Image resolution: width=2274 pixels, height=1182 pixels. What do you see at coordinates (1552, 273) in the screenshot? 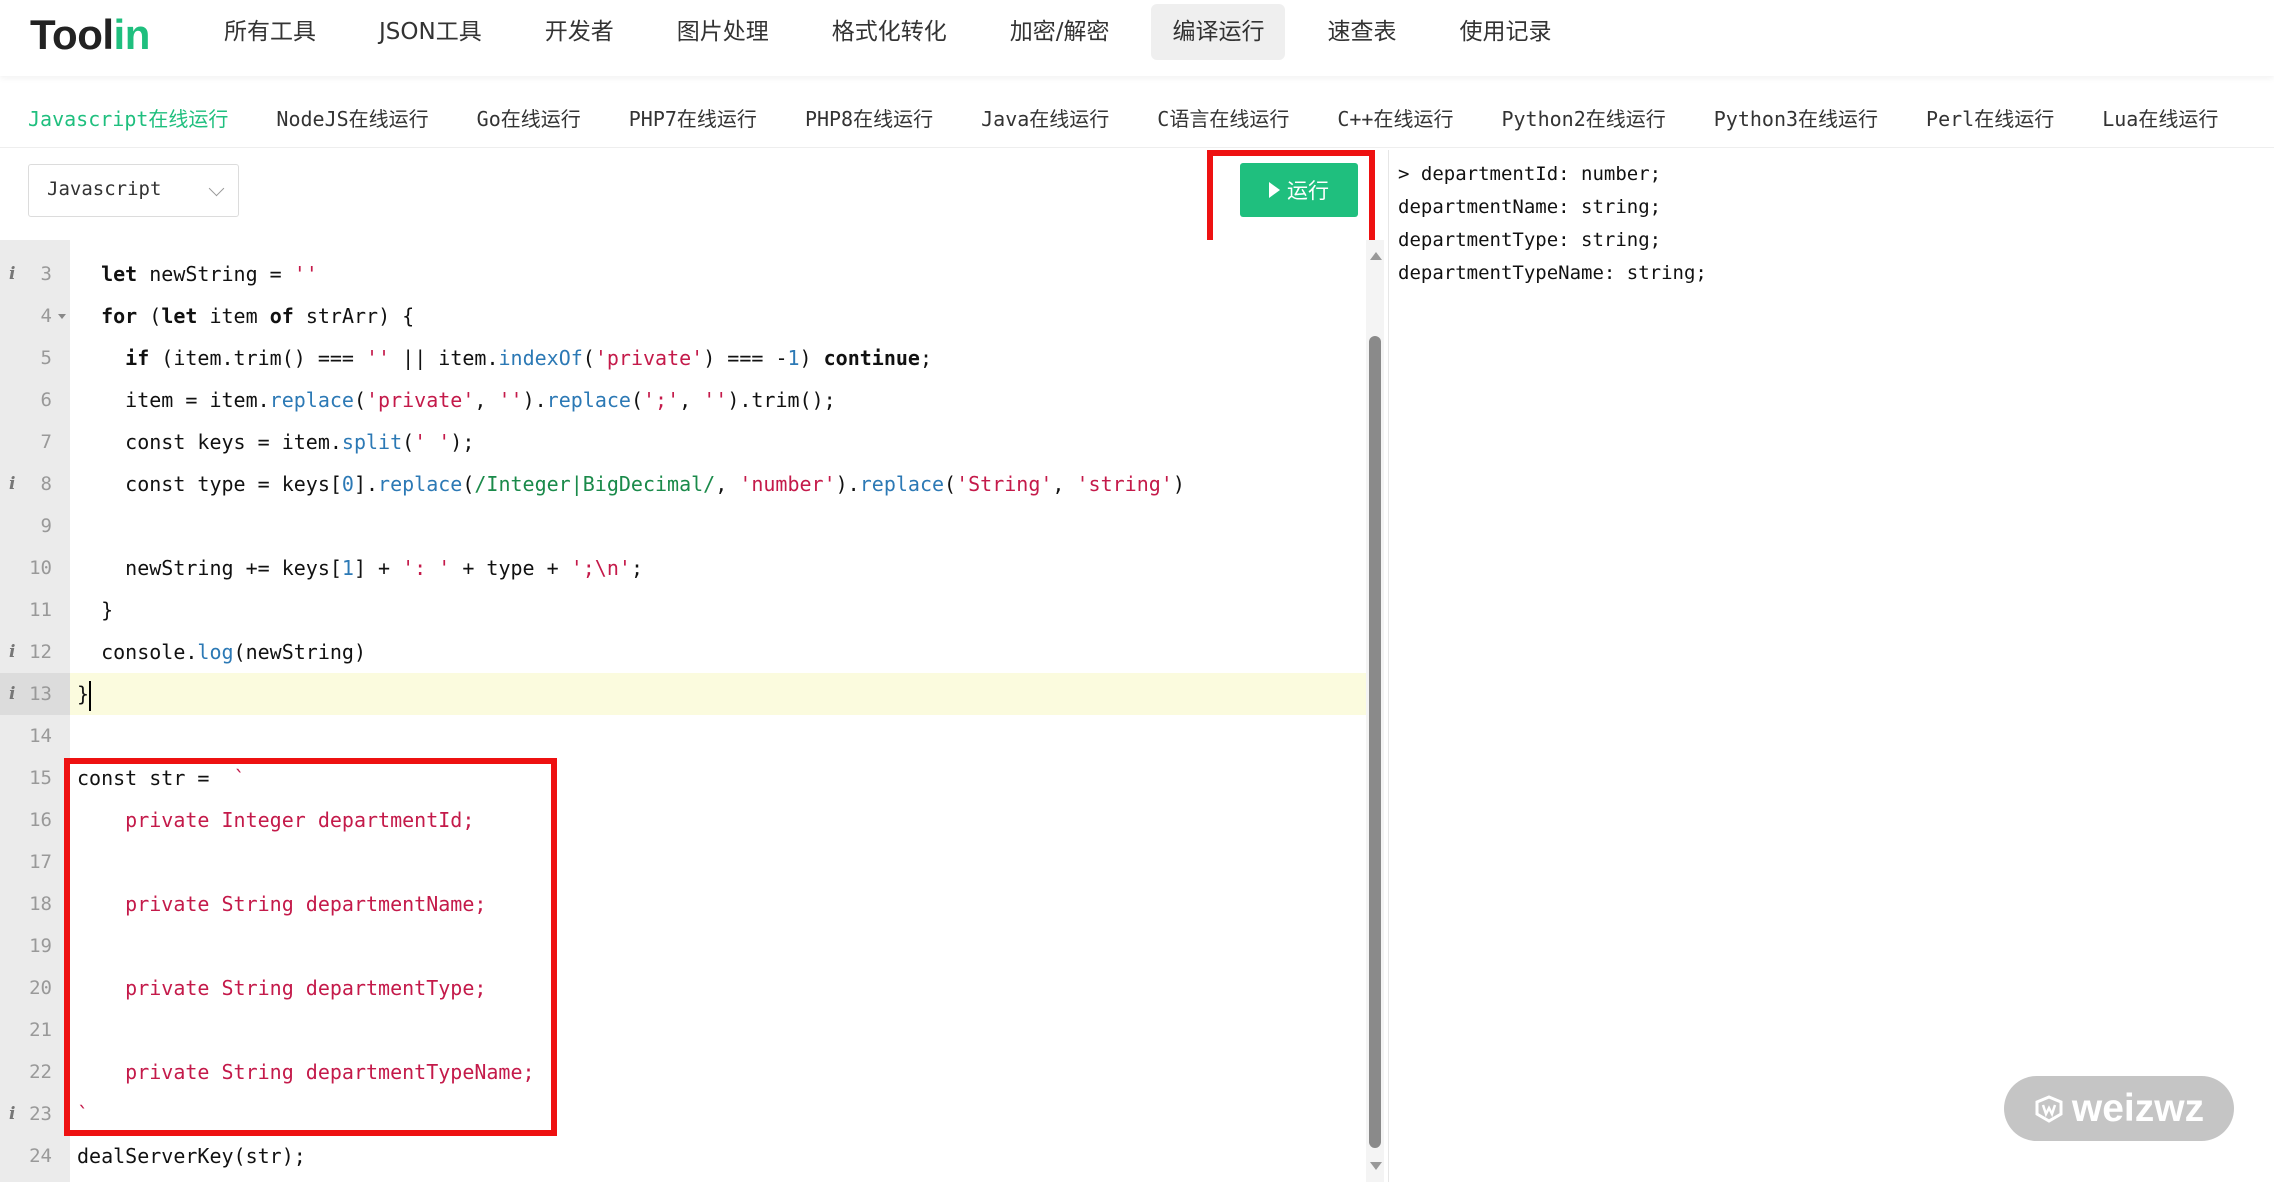
I see `output-line: departmentTypeName: string;` at bounding box center [1552, 273].